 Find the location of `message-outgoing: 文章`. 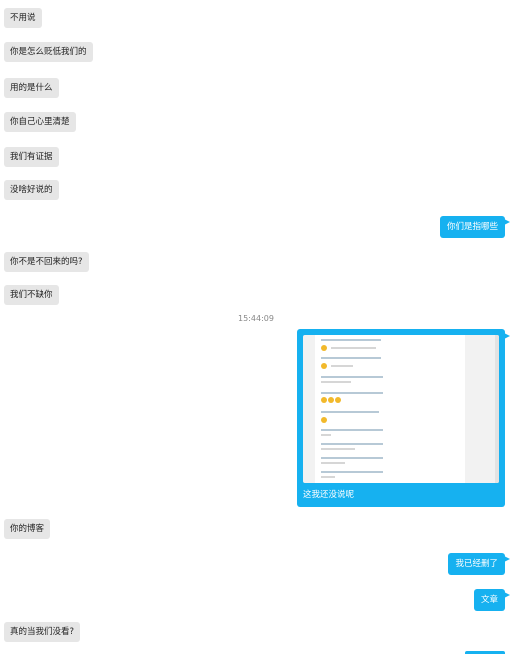

message-outgoing: 文章 is located at coordinates (492, 600).